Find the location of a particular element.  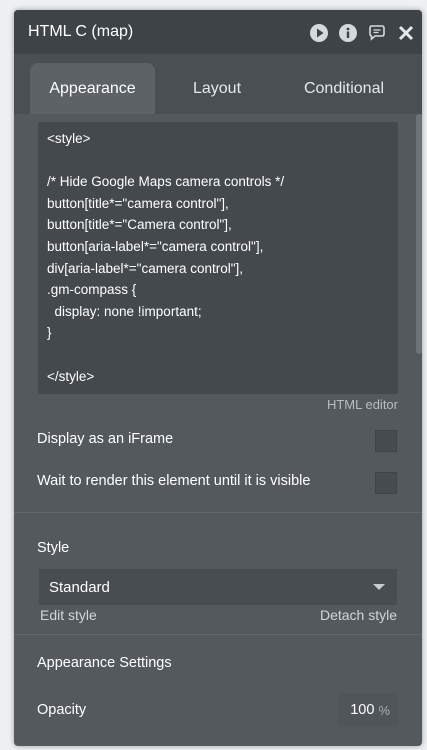

chevron-down-icon is located at coordinates (379, 587).